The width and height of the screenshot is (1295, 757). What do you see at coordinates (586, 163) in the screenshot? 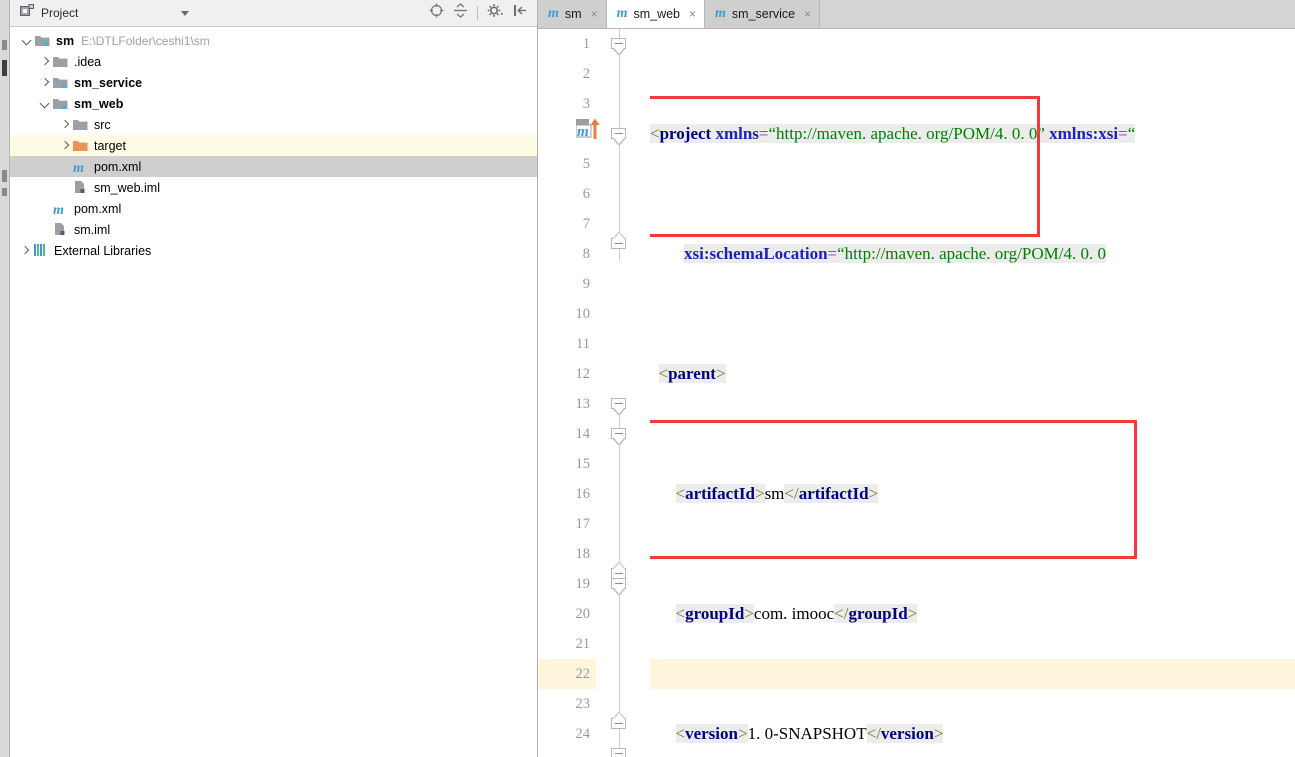
I see `line-number: 5` at bounding box center [586, 163].